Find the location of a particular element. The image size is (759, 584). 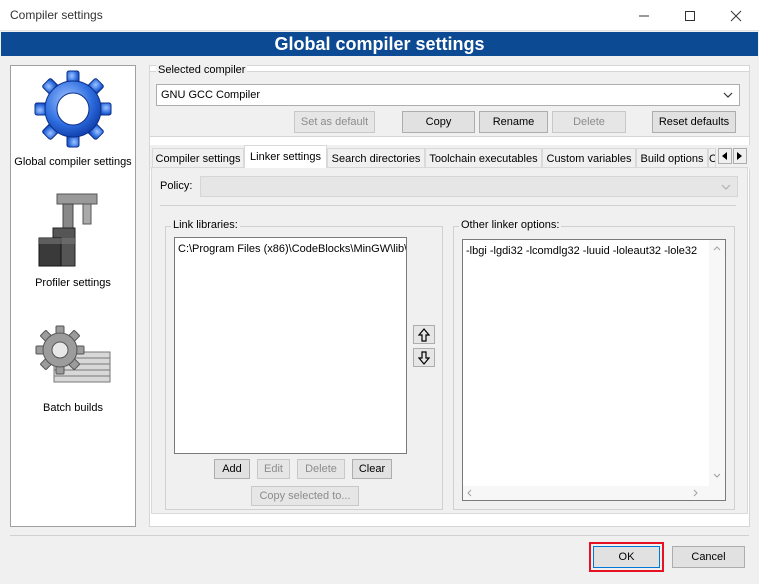

delete-compiler-button: Delete is located at coordinates (589, 122).